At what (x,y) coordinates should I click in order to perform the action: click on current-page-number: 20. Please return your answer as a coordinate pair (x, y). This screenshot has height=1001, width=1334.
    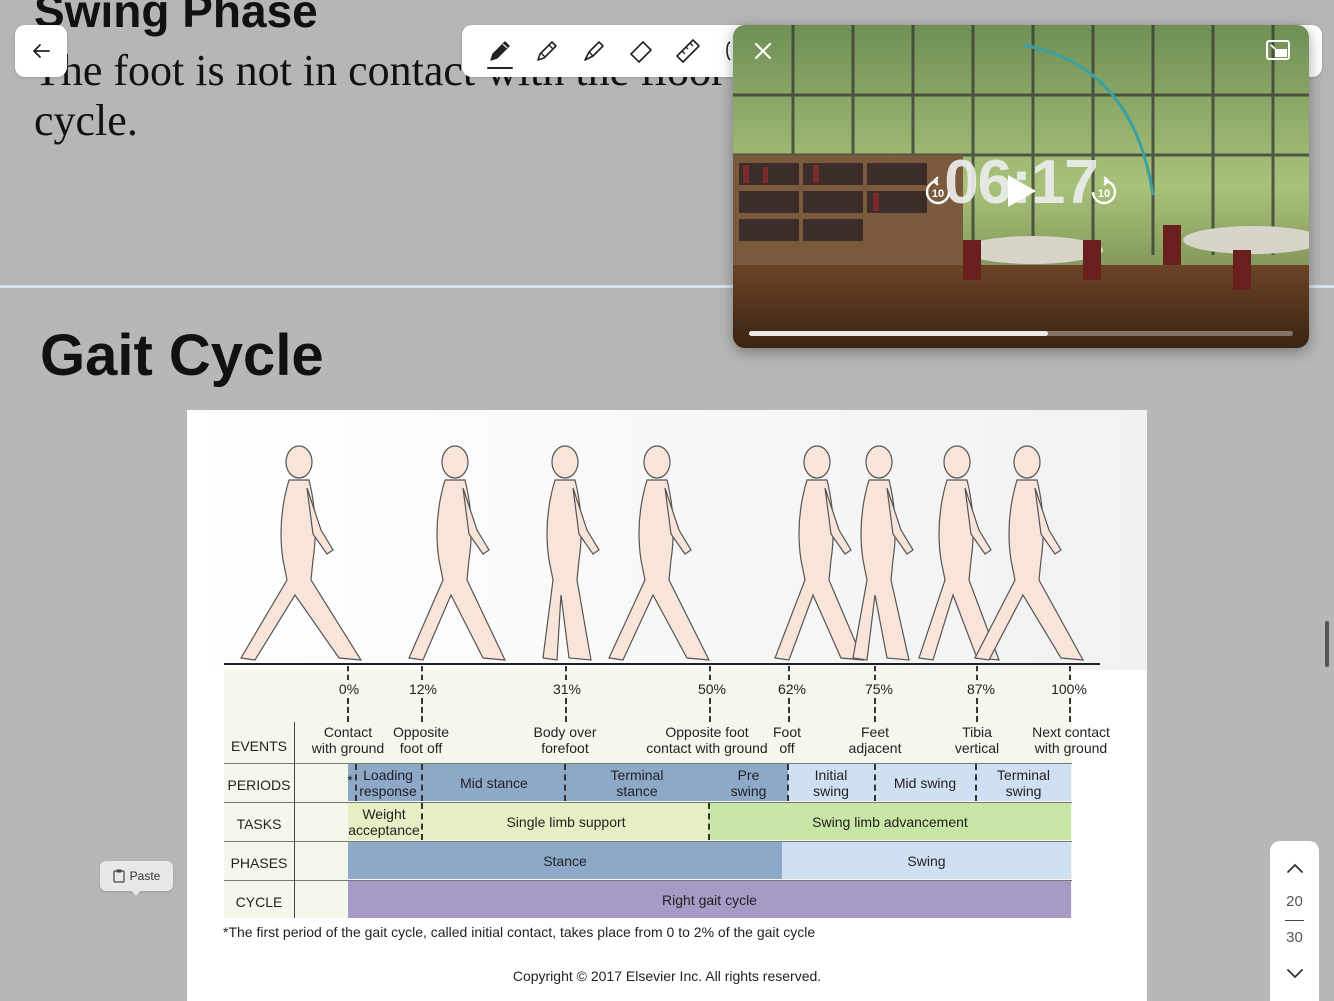
    Looking at the image, I should click on (1294, 901).